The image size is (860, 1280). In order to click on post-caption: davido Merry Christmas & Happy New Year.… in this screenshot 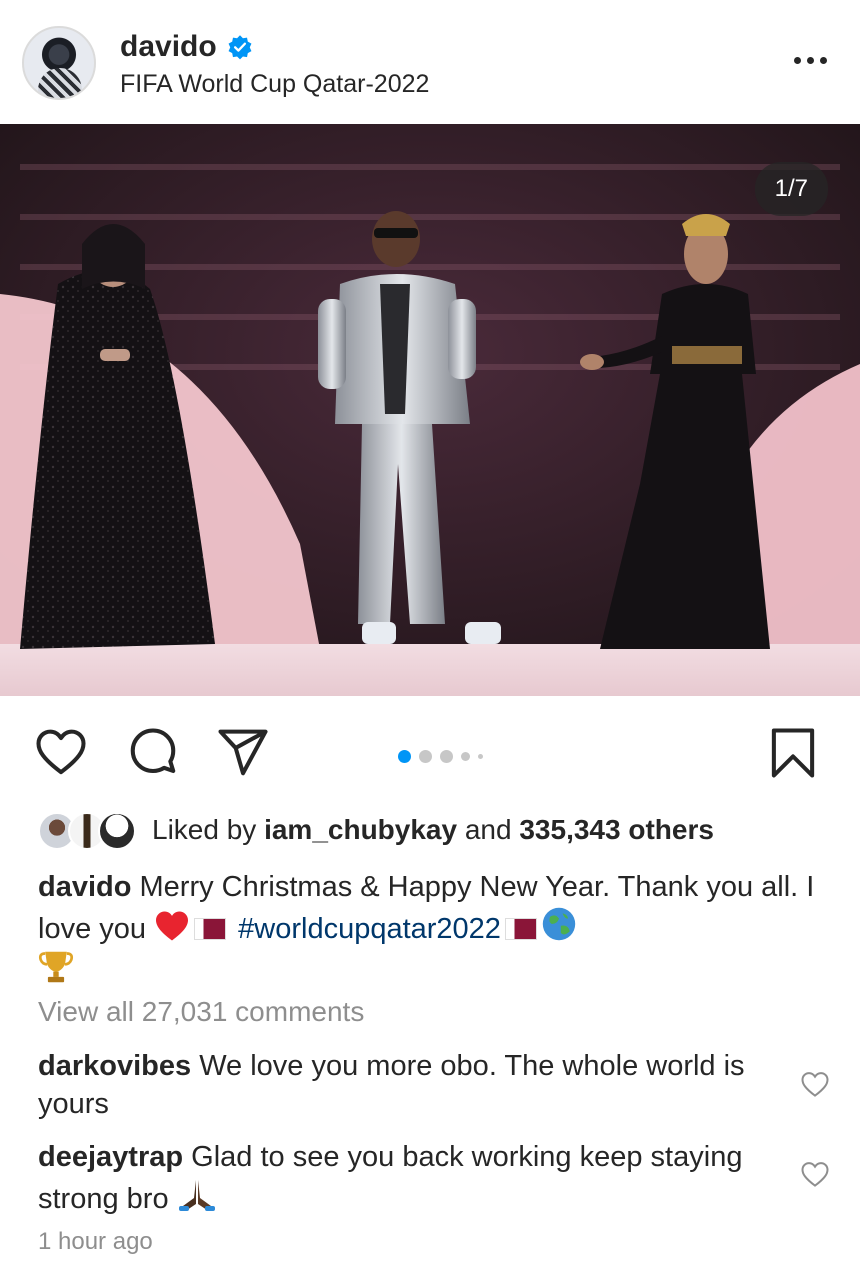, I will do `click(433, 930)`.